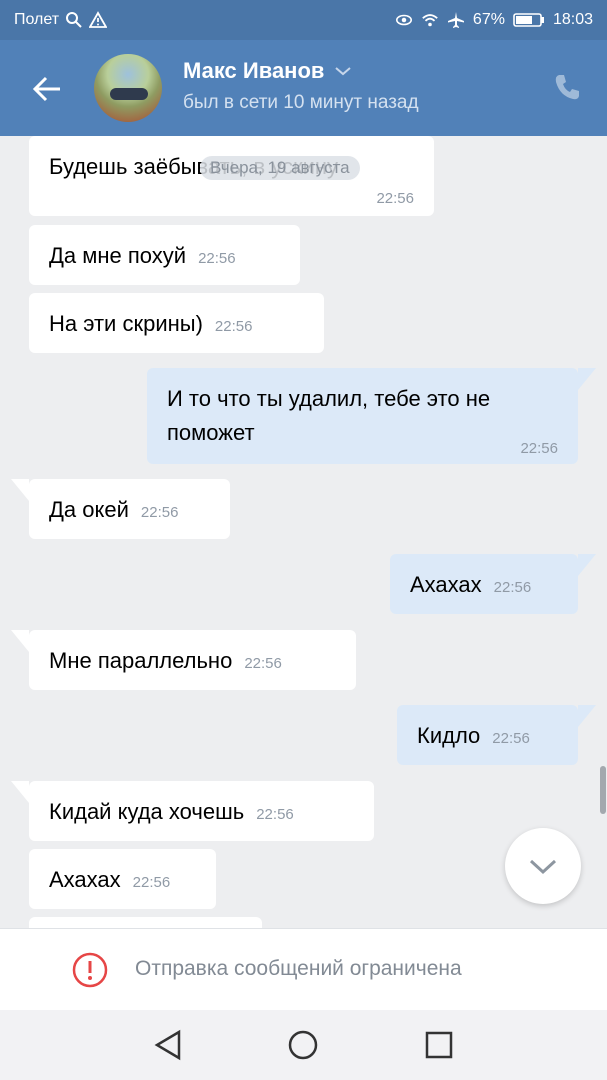  I want to click on recents-square-icon, so click(439, 1045).